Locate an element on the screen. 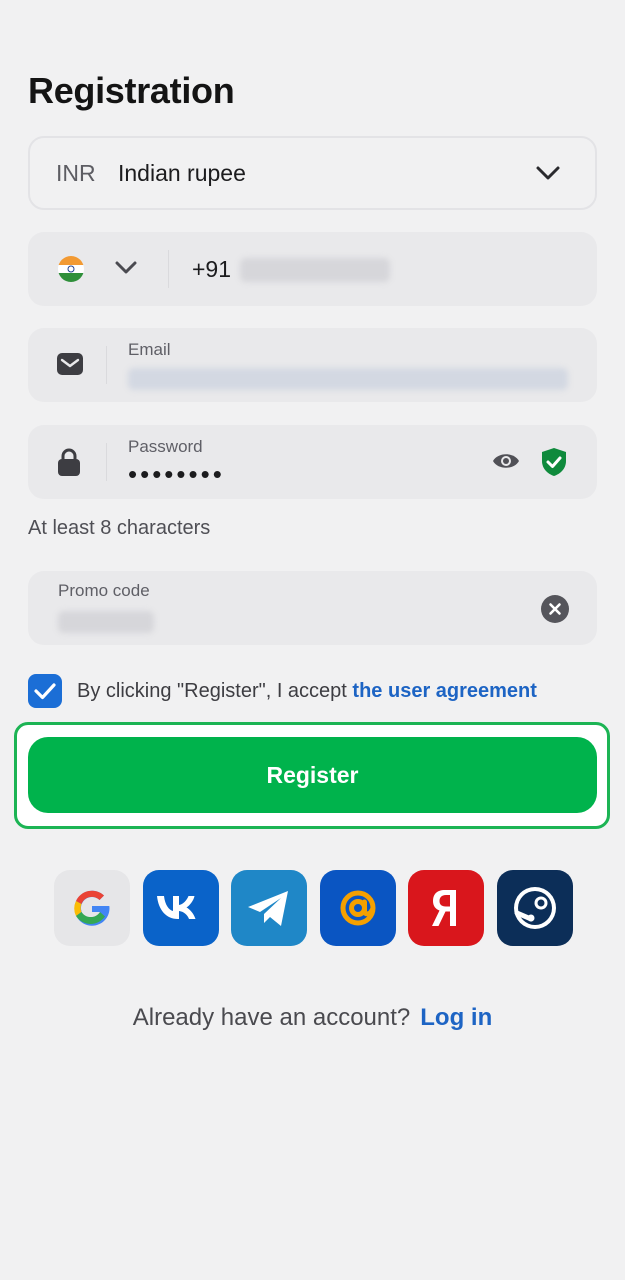 The height and width of the screenshot is (1280, 625). telegram-icon is located at coordinates (268, 908).